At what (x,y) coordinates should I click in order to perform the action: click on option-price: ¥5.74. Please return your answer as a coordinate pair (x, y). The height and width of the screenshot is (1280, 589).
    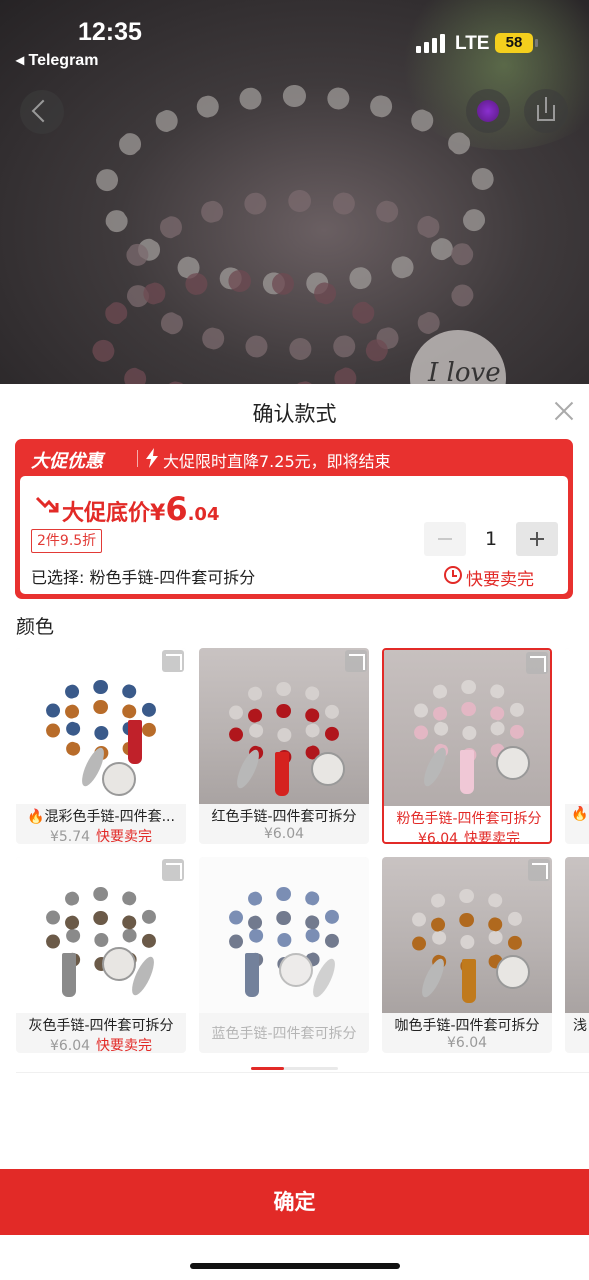
    Looking at the image, I should click on (70, 836).